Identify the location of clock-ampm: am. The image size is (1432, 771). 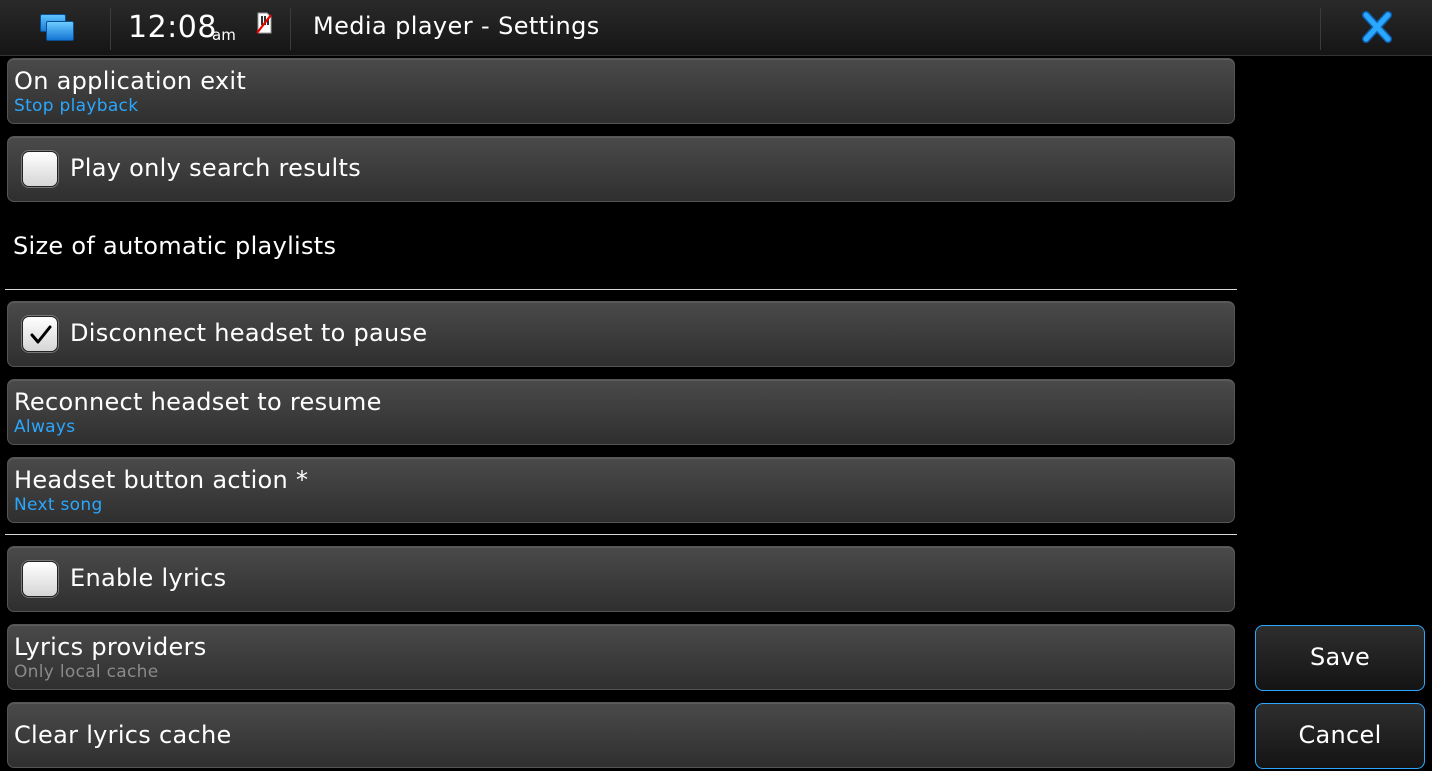
(224, 35).